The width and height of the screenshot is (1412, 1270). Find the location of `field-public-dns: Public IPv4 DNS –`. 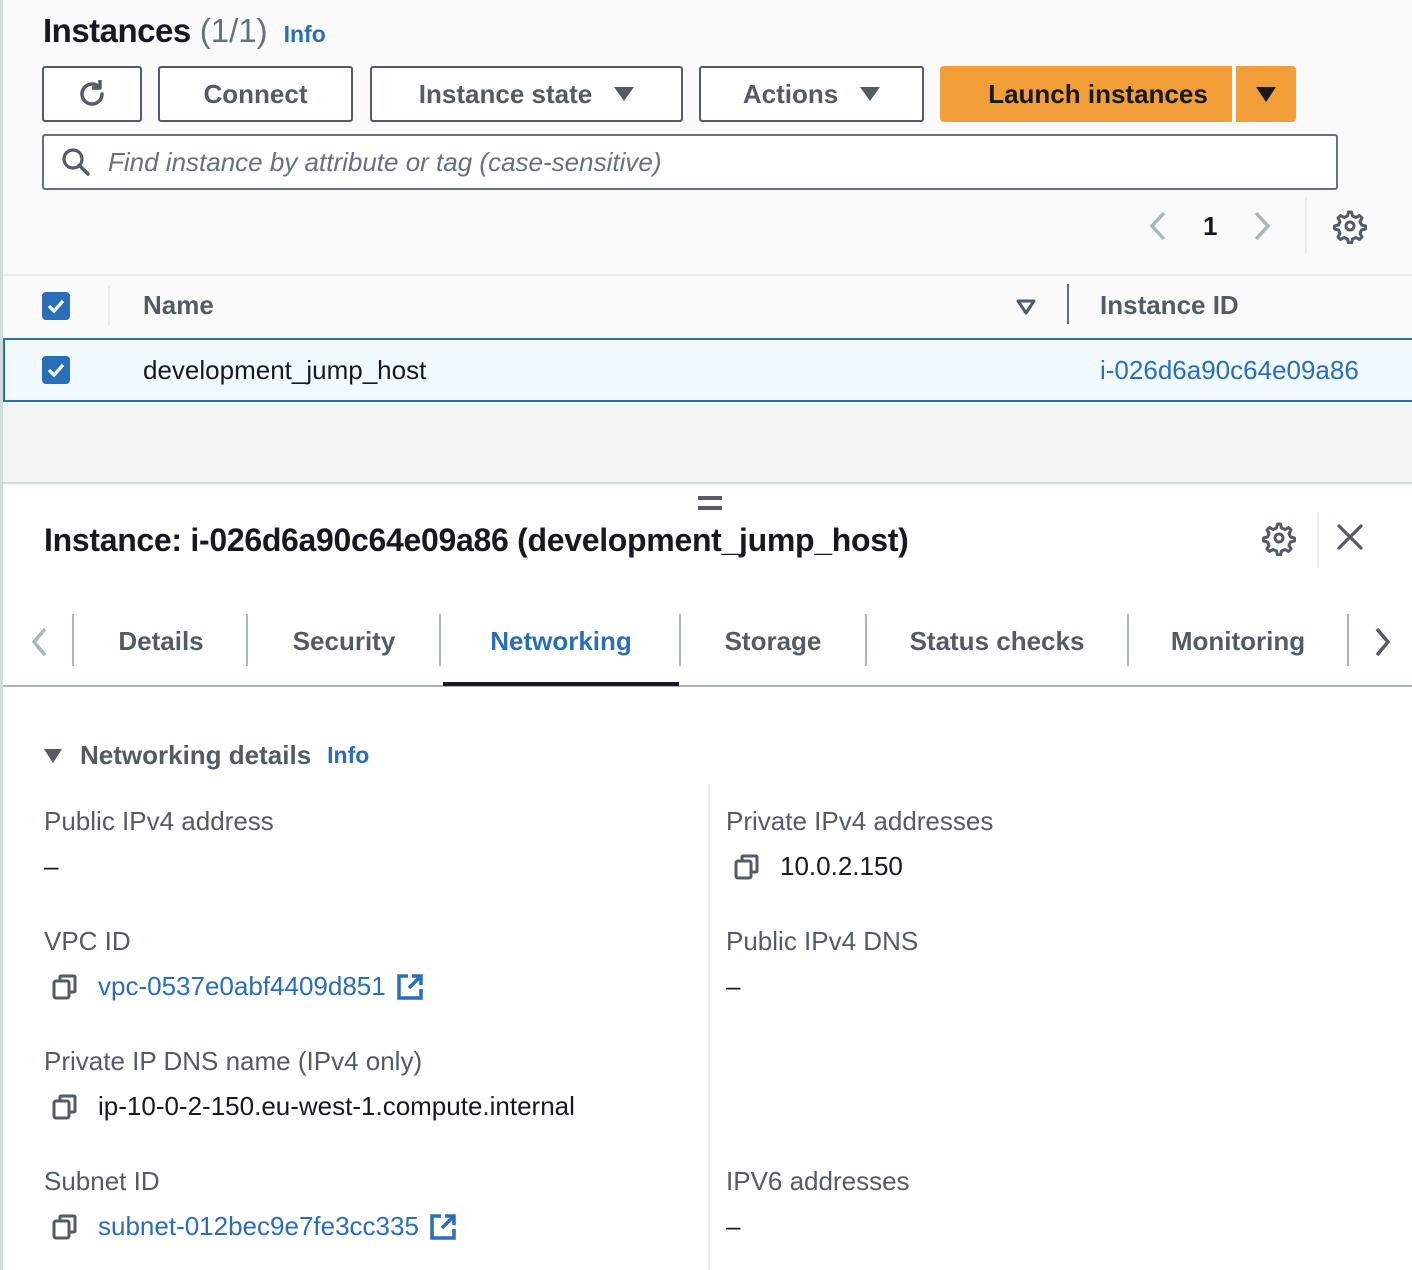

field-public-dns: Public IPv4 DNS – is located at coordinates (822, 964).